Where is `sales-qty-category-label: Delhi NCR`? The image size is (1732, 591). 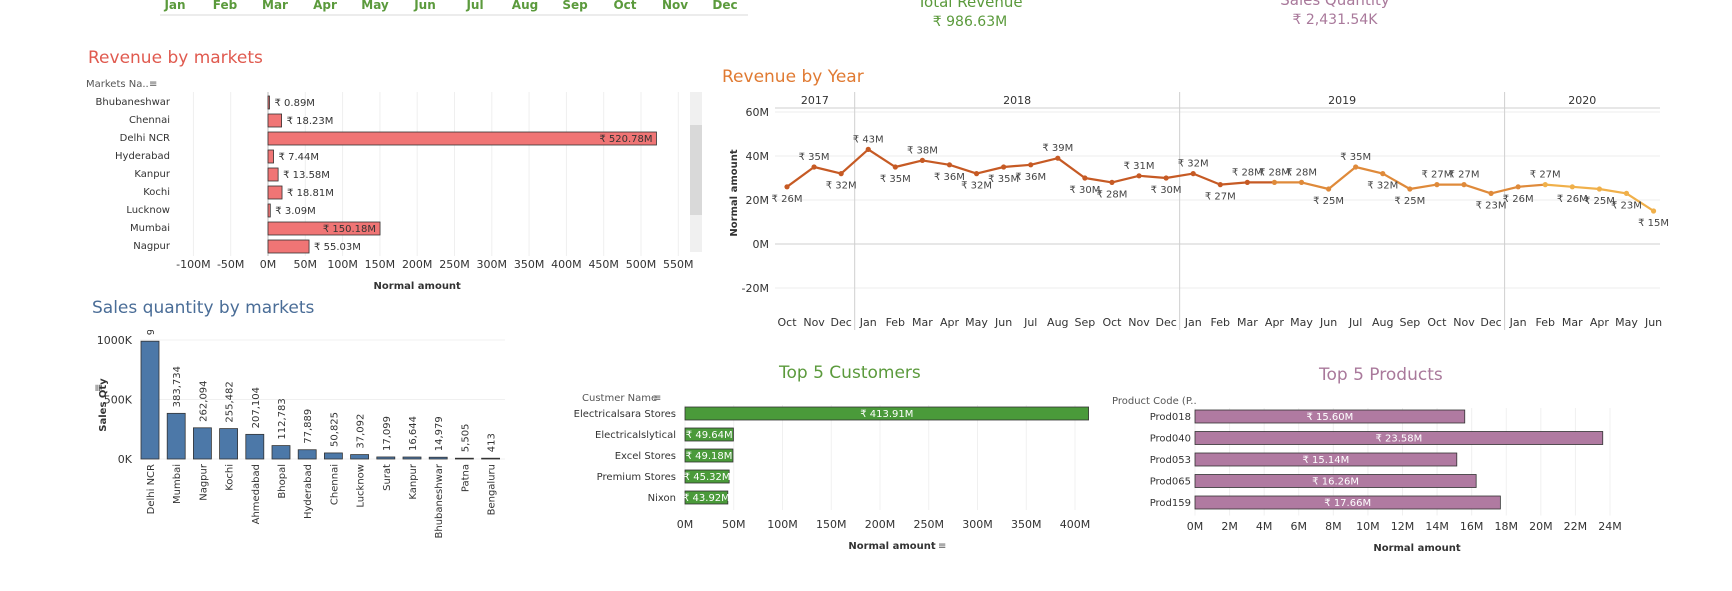
sales-qty-category-label: Delhi NCR is located at coordinates (151, 489).